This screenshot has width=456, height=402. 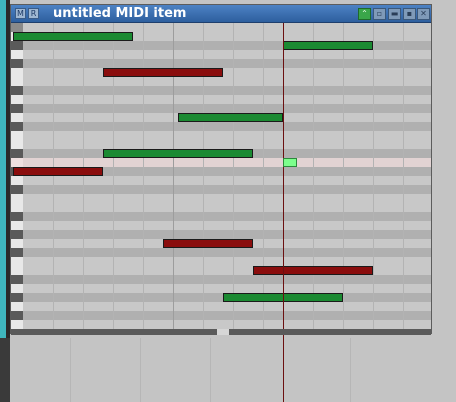 I want to click on title-bar: M R untitled MIDI item ⌃ ▫ ▬ ▪ ✕, so click(x=221, y=14).